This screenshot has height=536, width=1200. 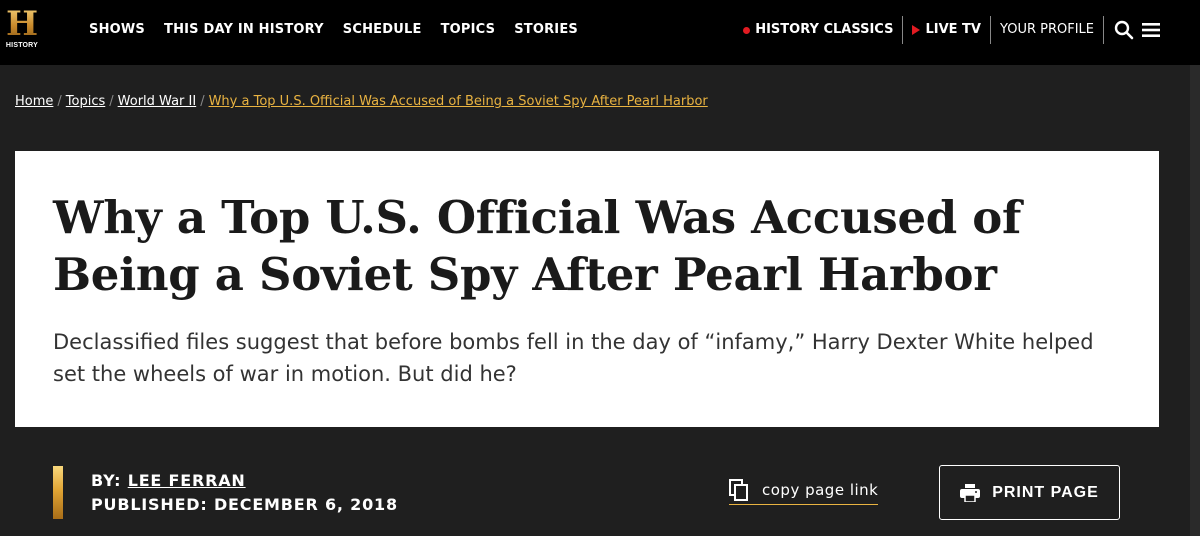 I want to click on by-prefix: BY:, so click(x=106, y=480).